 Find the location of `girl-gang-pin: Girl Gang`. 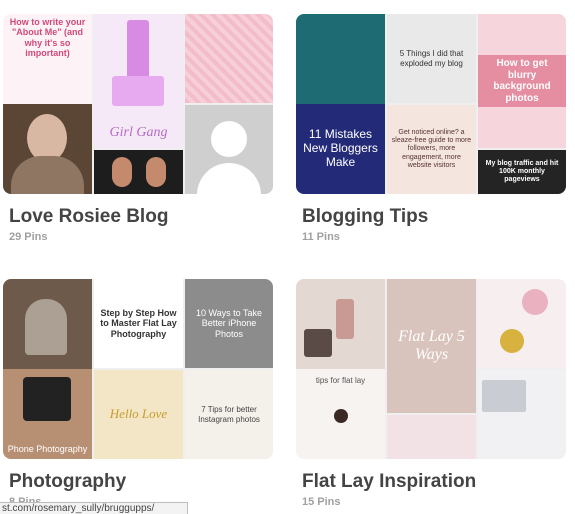

girl-gang-pin: Girl Gang is located at coordinates (138, 81).